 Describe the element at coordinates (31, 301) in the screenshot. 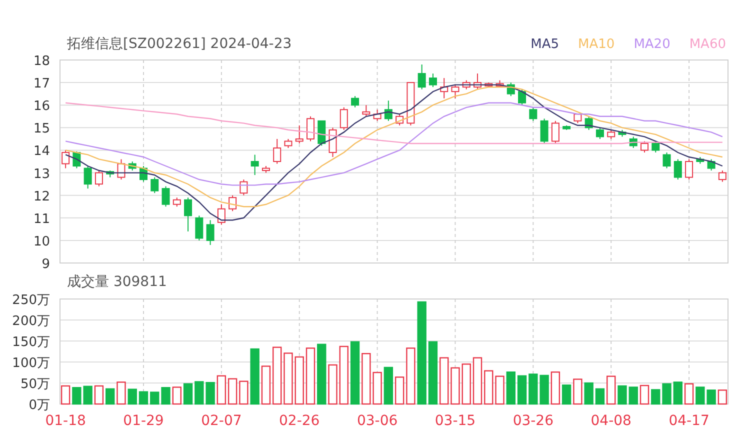

I see `axis-label: 250万` at that location.